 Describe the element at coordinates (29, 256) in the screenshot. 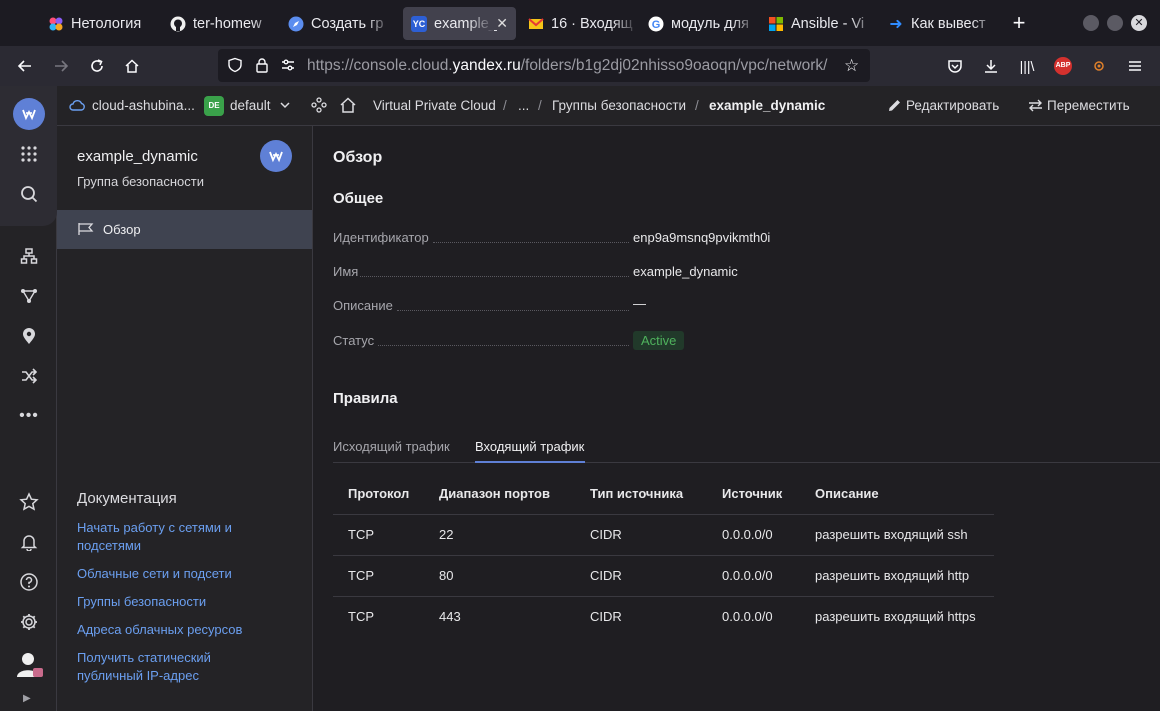

I see `networks-icon` at that location.